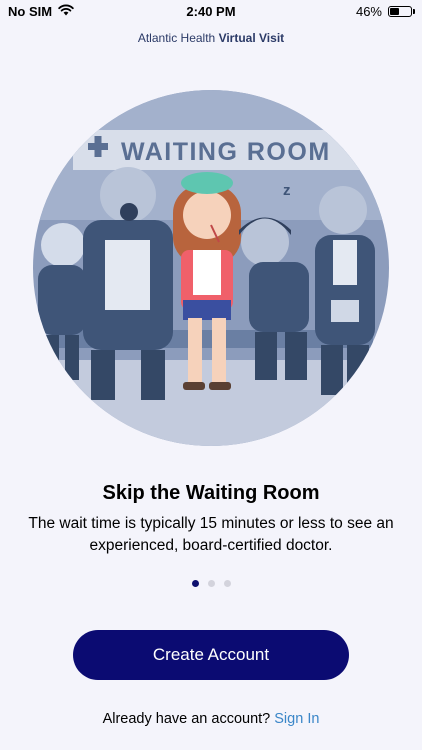 This screenshot has width=422, height=750. I want to click on signin-row: Already have an account? Sign In, so click(211, 719).